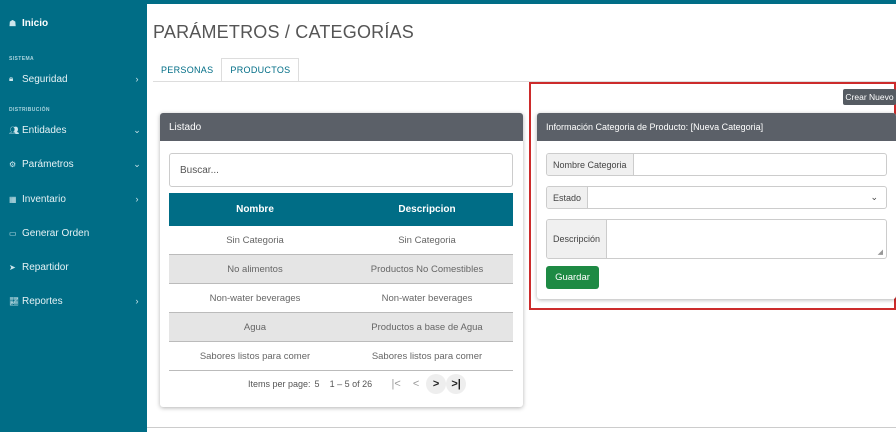 Image resolution: width=896 pixels, height=432 pixels. I want to click on bottom-divider, so click(521, 427).